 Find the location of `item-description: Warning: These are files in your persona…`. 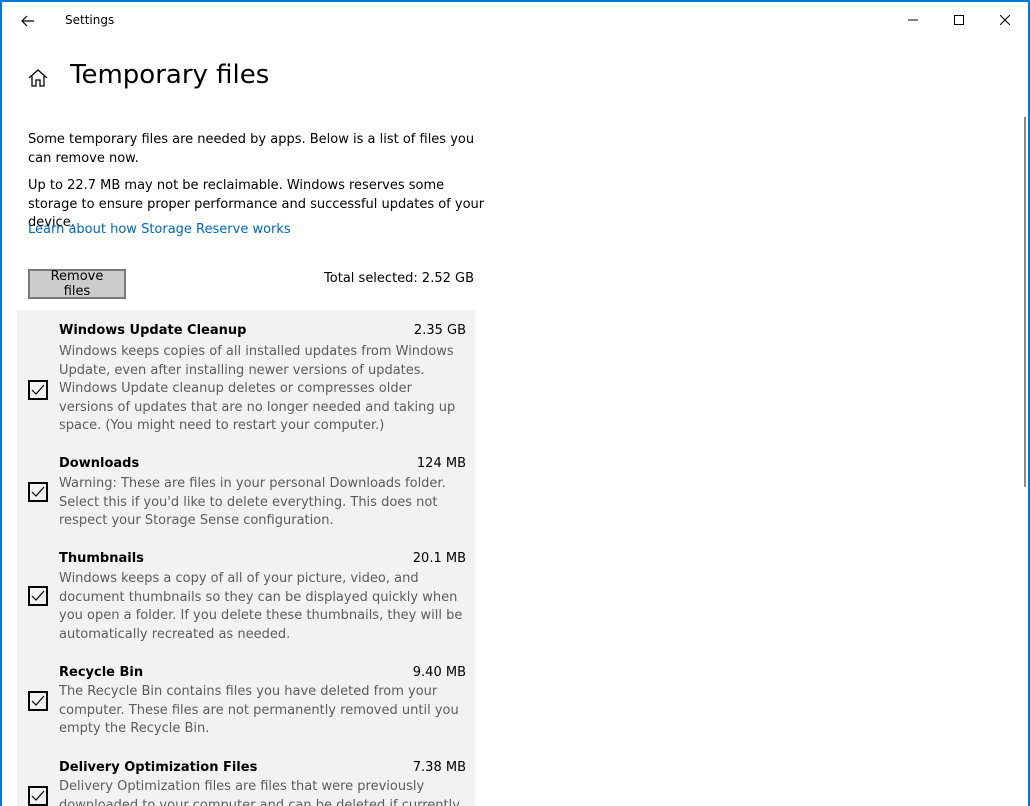

item-description: Warning: These are files in your persona… is located at coordinates (252, 502).